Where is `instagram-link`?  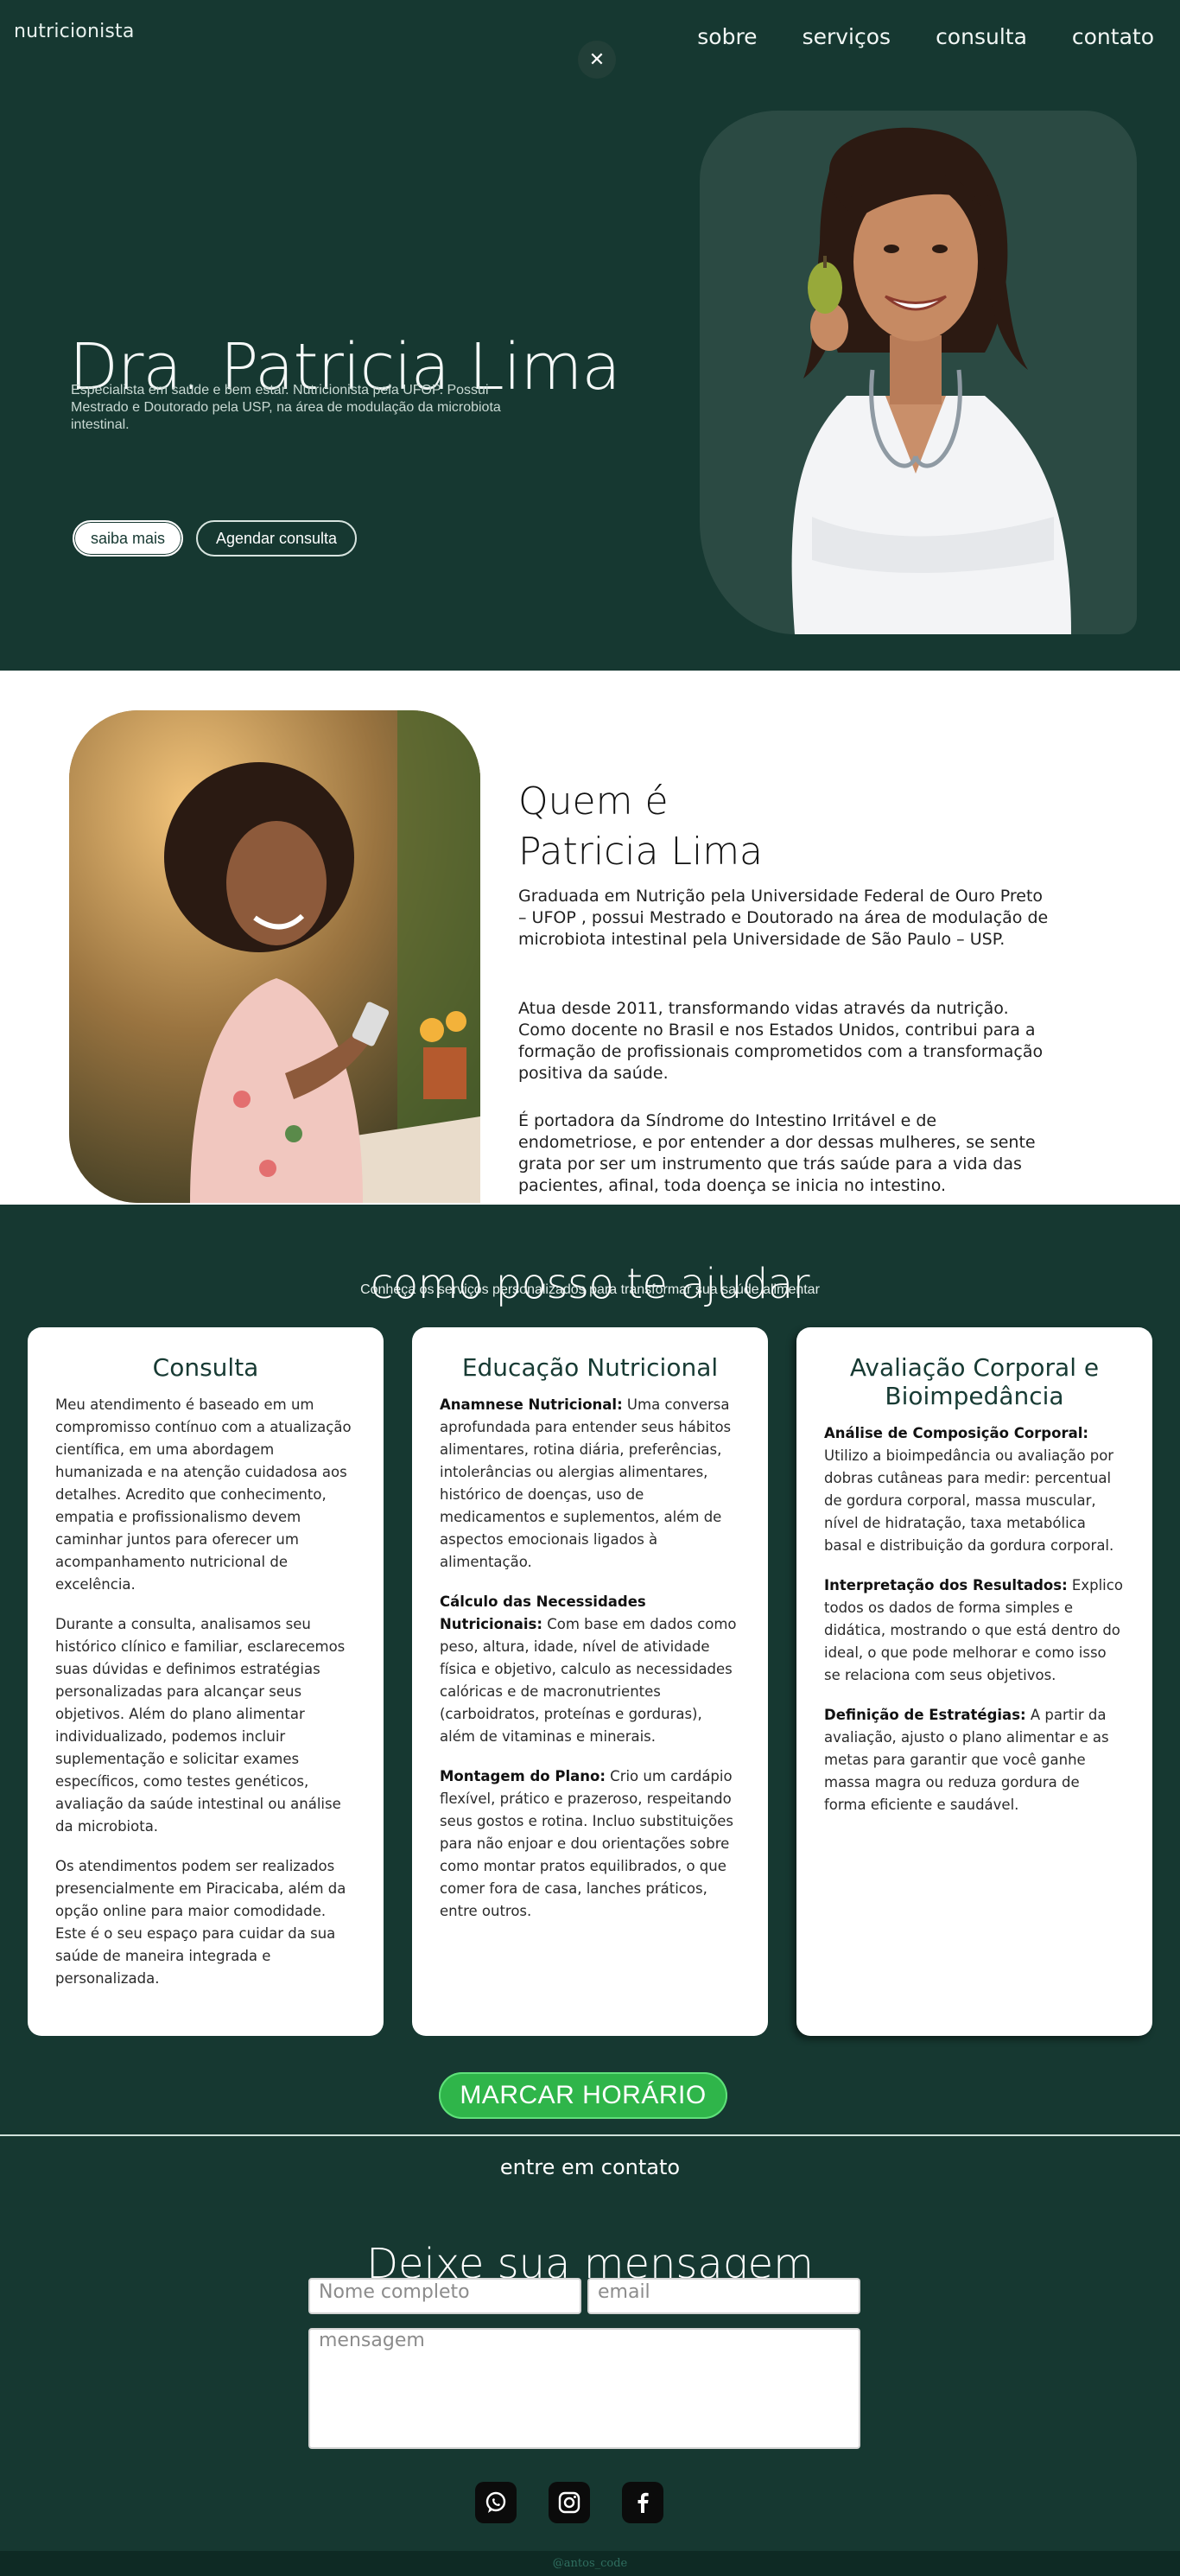
instagram-link is located at coordinates (569, 2503).